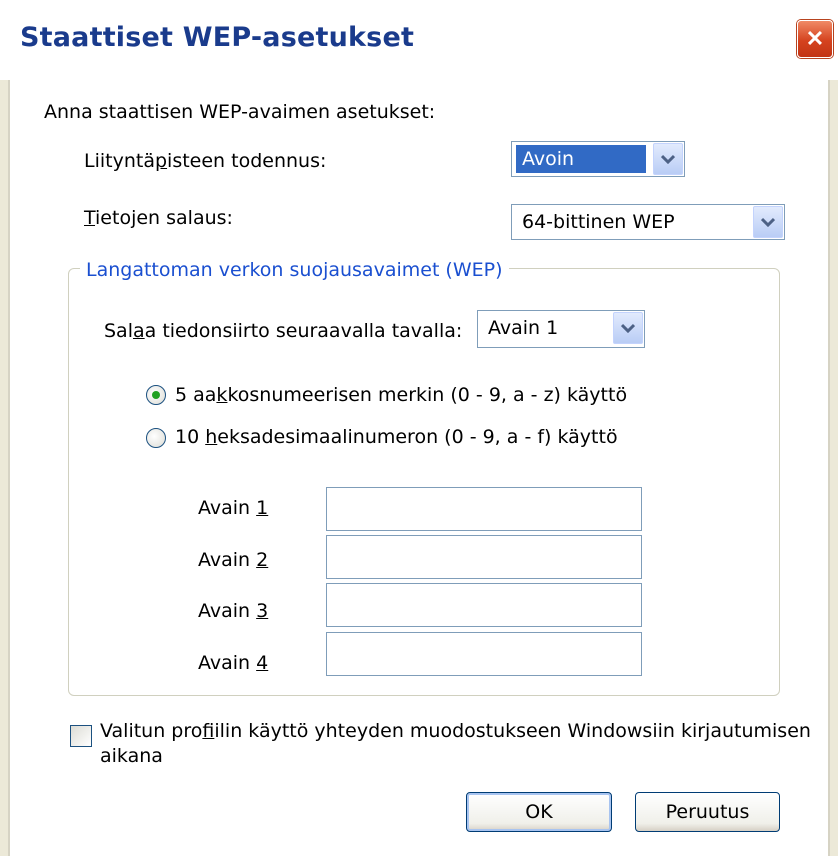 This screenshot has height=856, width=838. What do you see at coordinates (240, 112) in the screenshot?
I see `intro-label: Anna staattisen WEP-avaimen asetukset:` at bounding box center [240, 112].